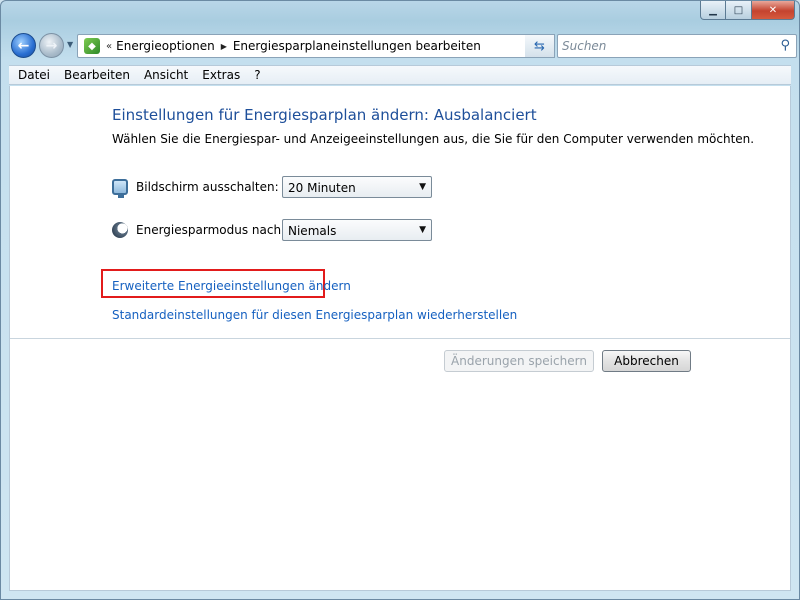 Image resolution: width=800 pixels, height=600 pixels. I want to click on search-icon: ⚲, so click(785, 45).